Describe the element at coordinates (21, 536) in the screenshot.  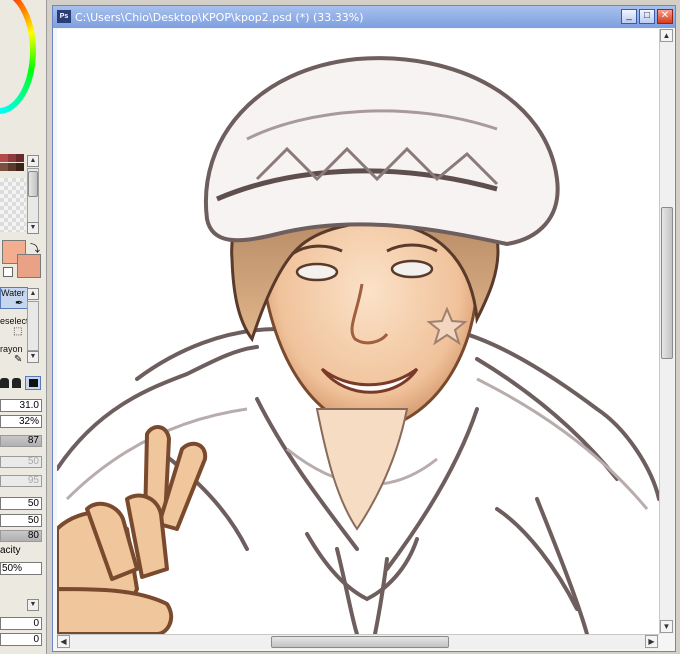
I see `value-slider: 80` at that location.